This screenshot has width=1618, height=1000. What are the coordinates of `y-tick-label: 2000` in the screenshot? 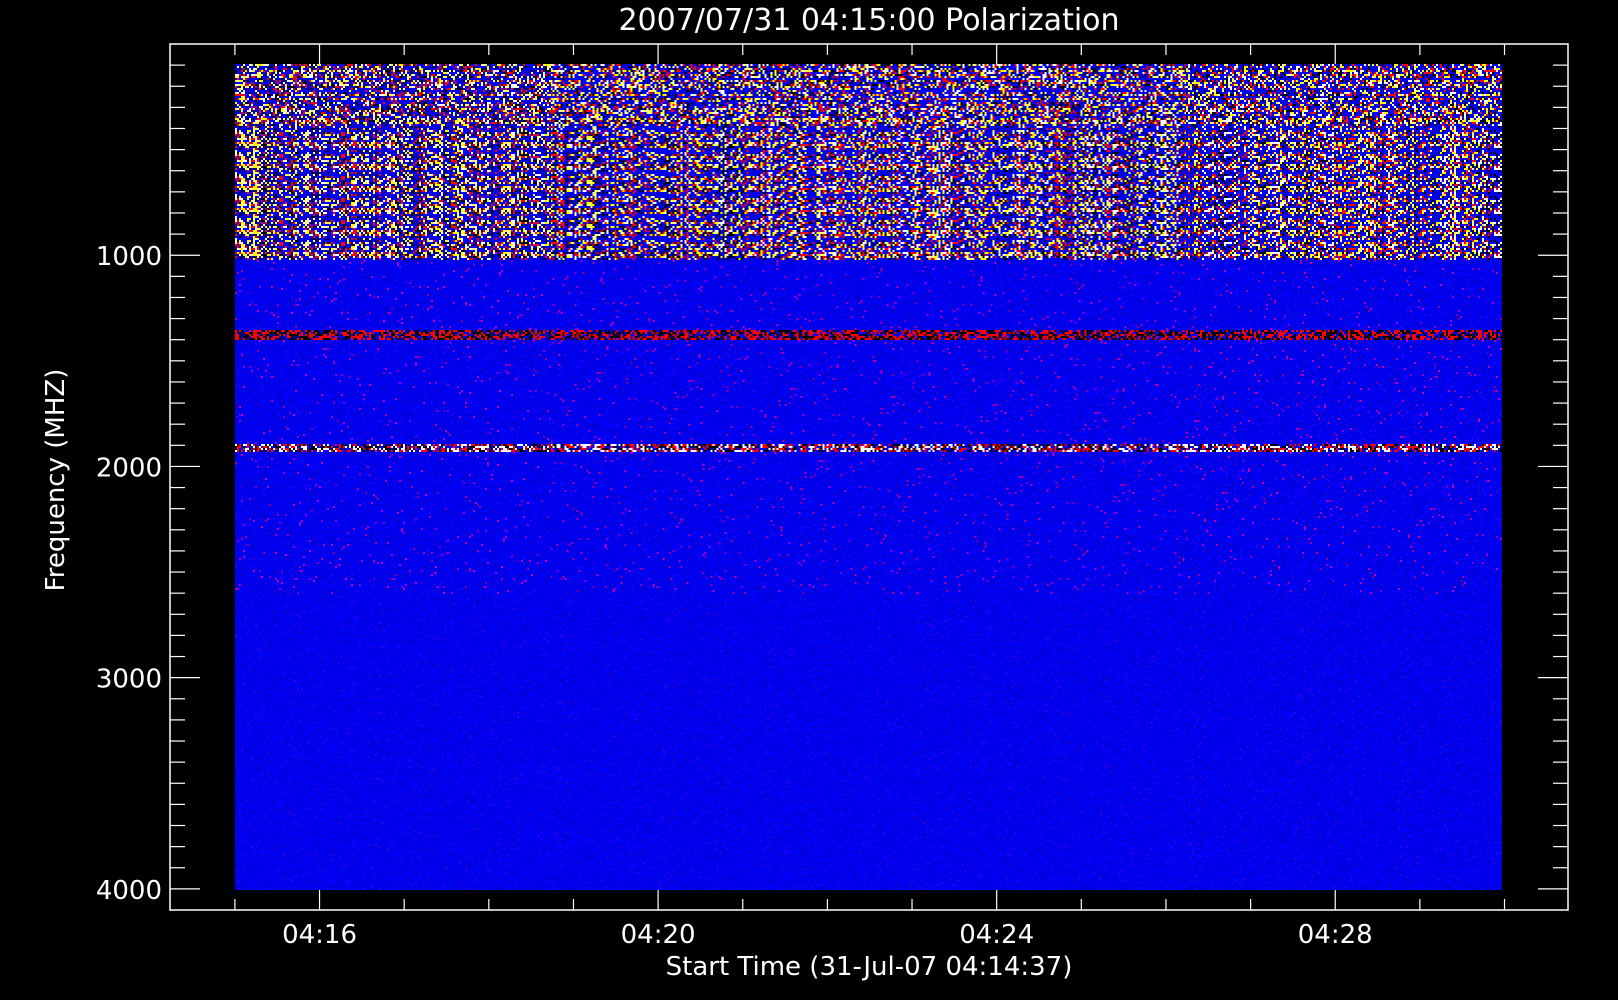 It's located at (129, 468).